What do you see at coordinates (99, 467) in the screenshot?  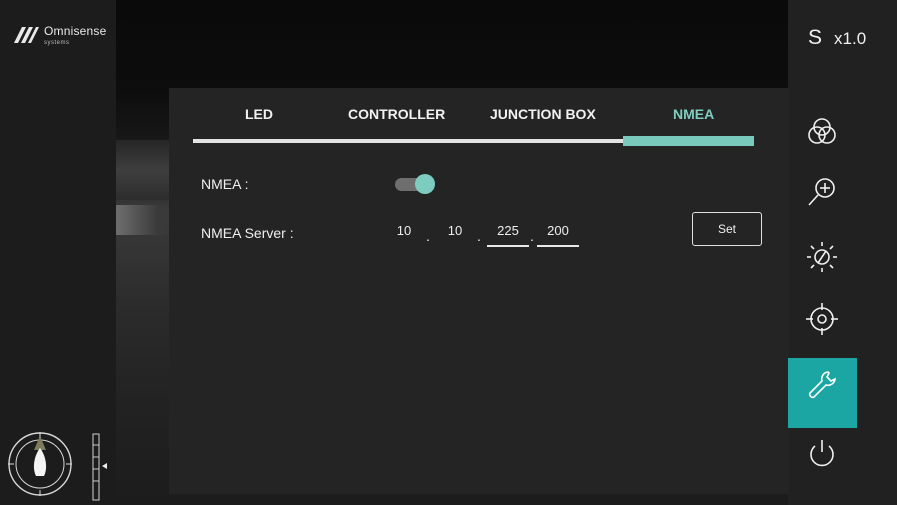 I see `altitude-scale` at bounding box center [99, 467].